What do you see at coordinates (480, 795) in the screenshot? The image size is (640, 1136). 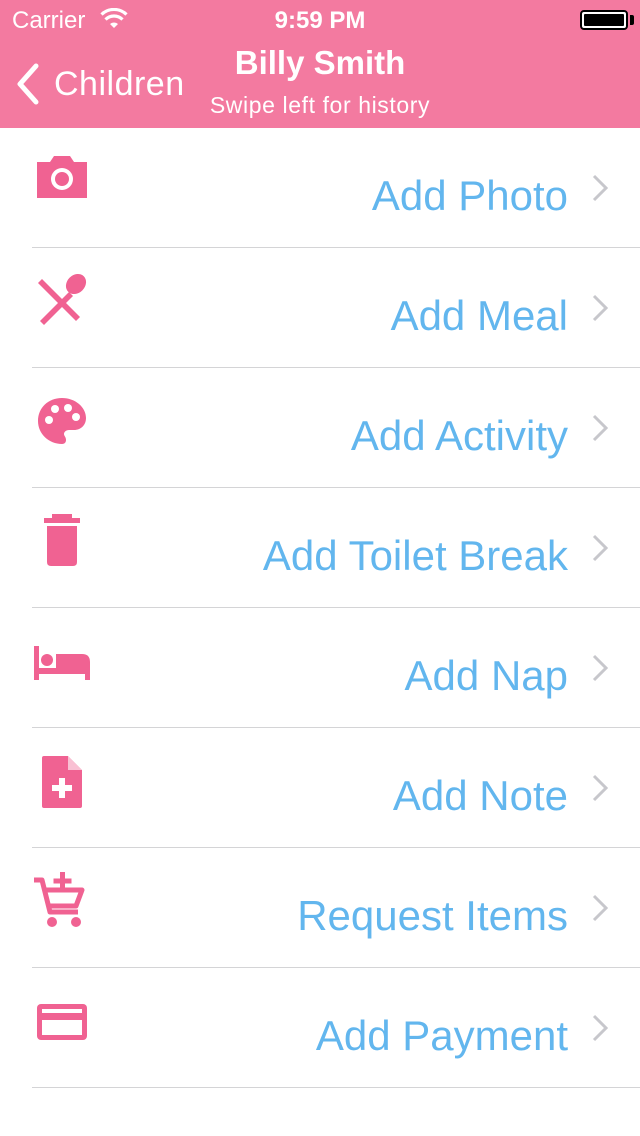 I see `add-note-label: Add Note` at bounding box center [480, 795].